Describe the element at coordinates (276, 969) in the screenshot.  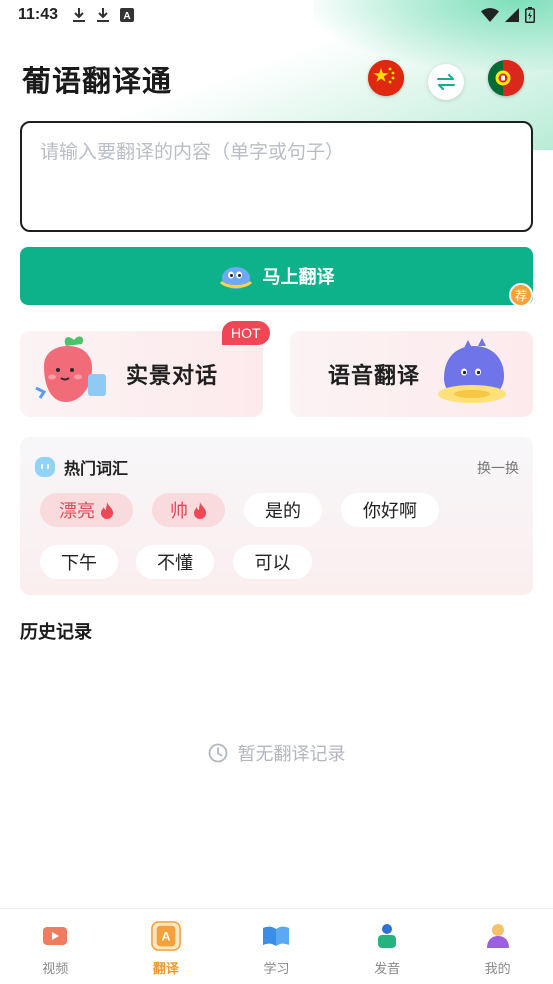
I see `nav-label: 学习` at that location.